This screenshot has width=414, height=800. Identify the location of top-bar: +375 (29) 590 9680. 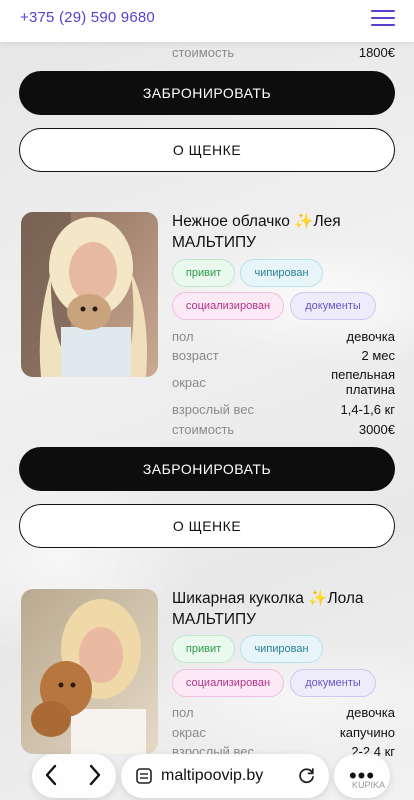
(207, 21).